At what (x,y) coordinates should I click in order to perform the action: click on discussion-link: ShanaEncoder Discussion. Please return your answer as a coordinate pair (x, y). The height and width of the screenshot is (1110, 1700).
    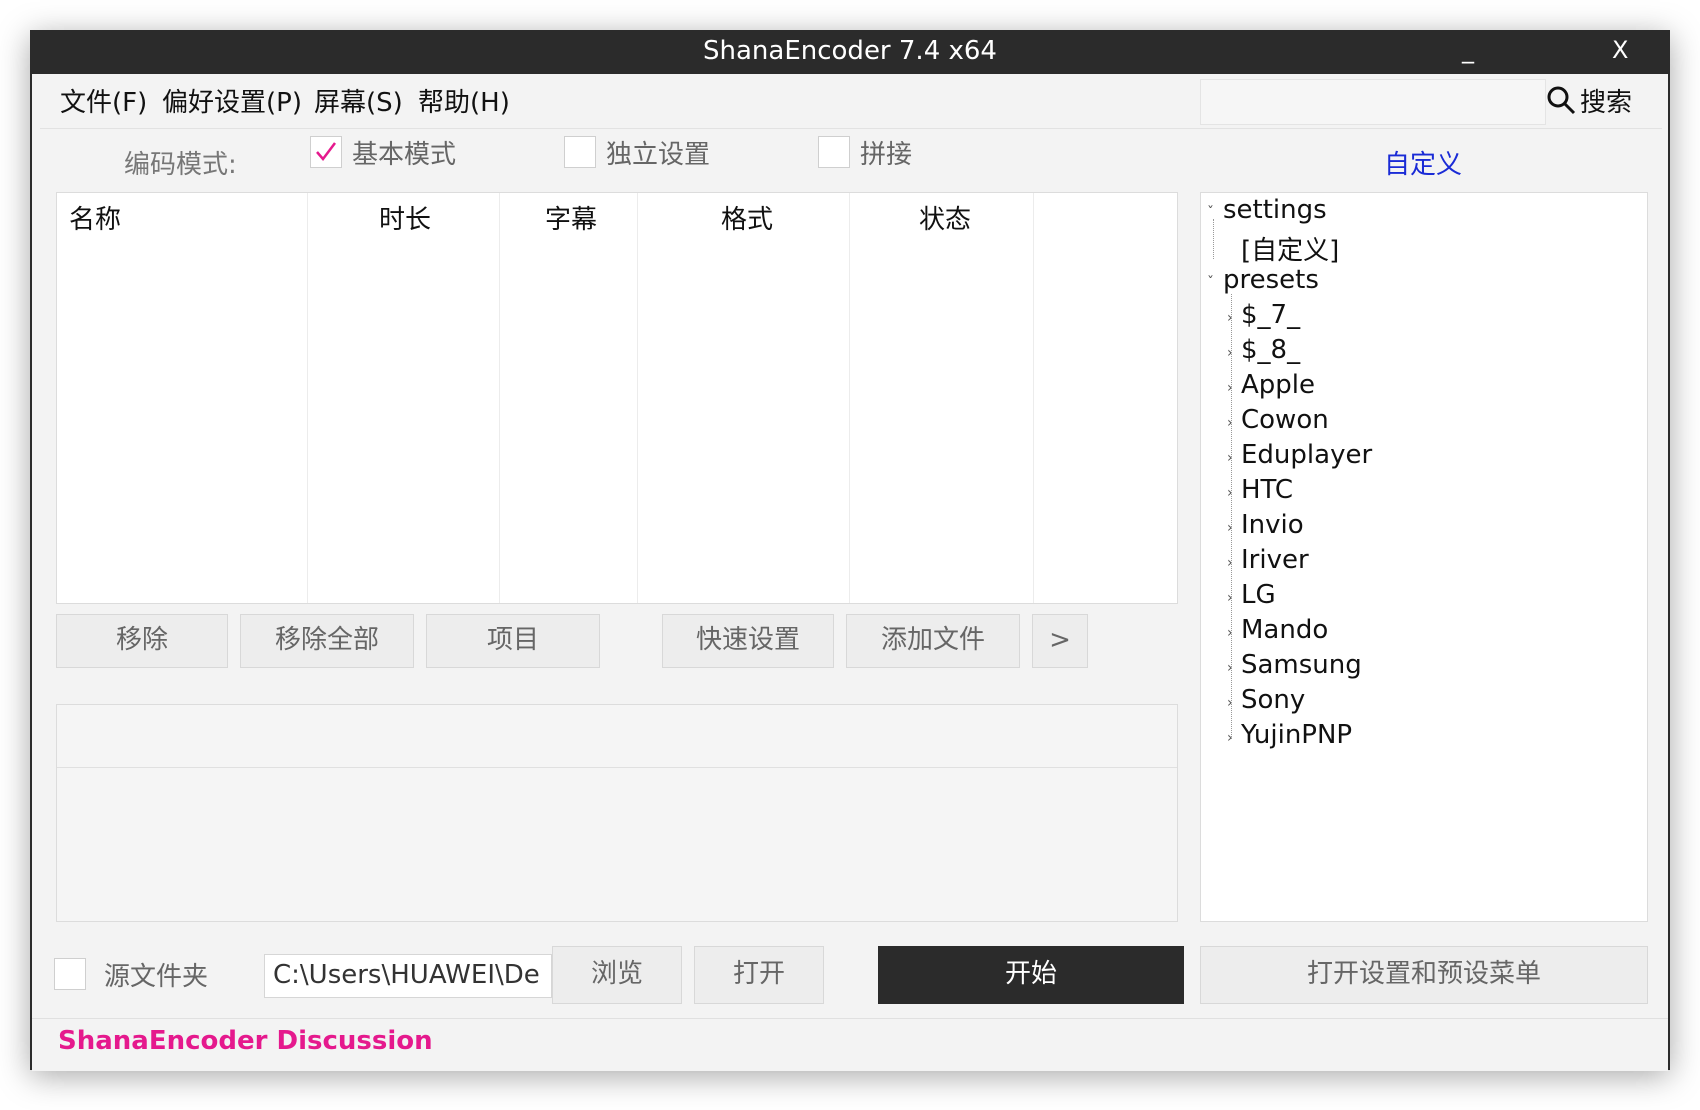
    Looking at the image, I should click on (245, 1041).